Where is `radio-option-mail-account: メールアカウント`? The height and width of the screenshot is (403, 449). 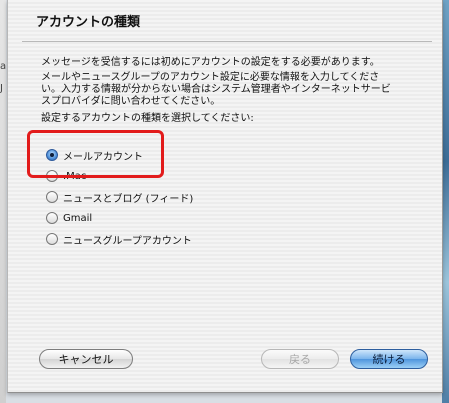 radio-option-mail-account: メールアカウント is located at coordinates (94, 155).